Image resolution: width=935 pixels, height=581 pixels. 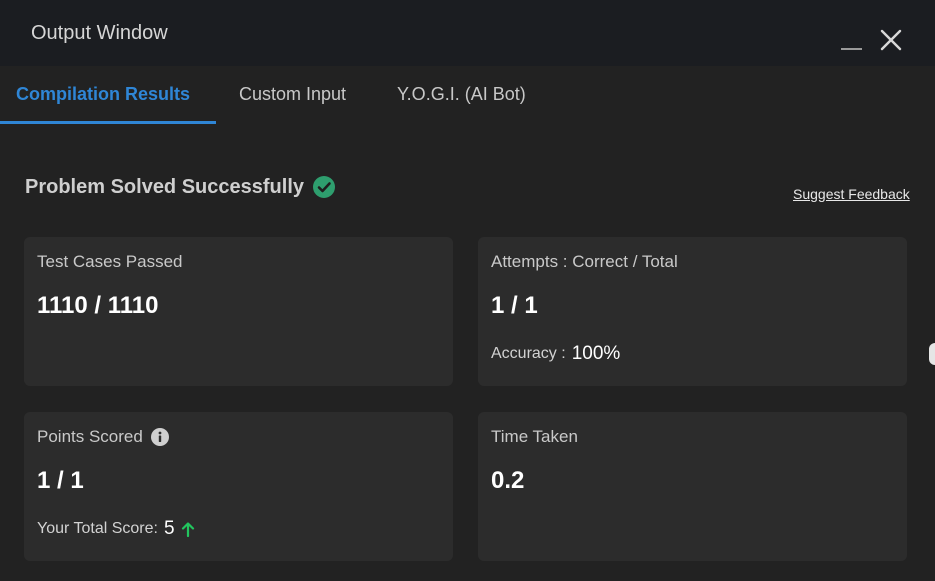 I want to click on close-icon, so click(x=891, y=40).